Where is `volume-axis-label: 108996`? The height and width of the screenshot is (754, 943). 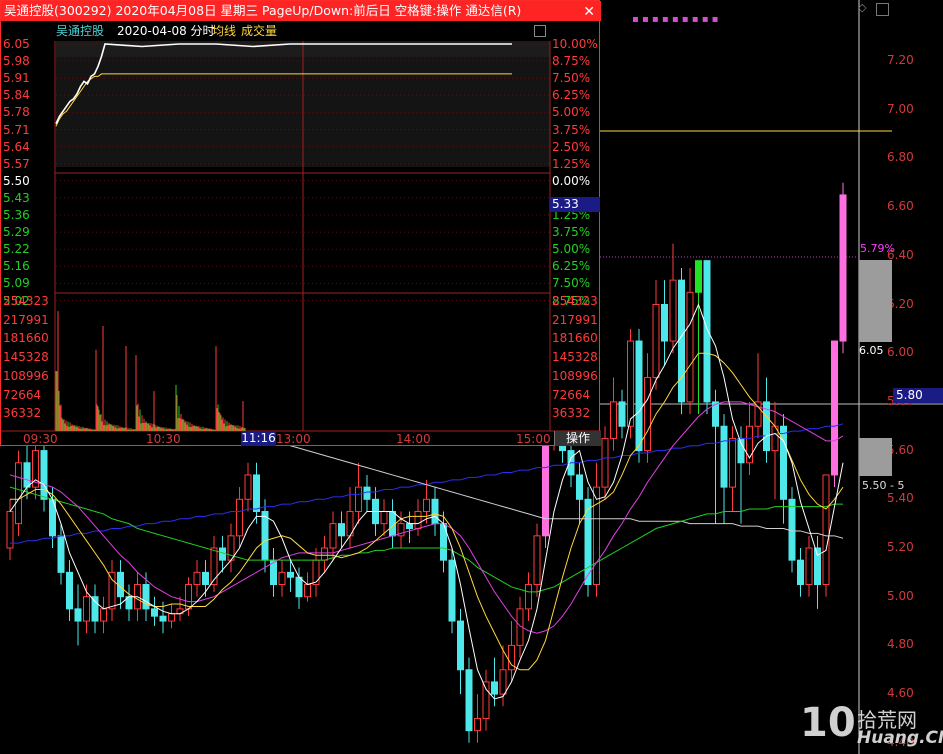
volume-axis-label: 108996 is located at coordinates (575, 375).